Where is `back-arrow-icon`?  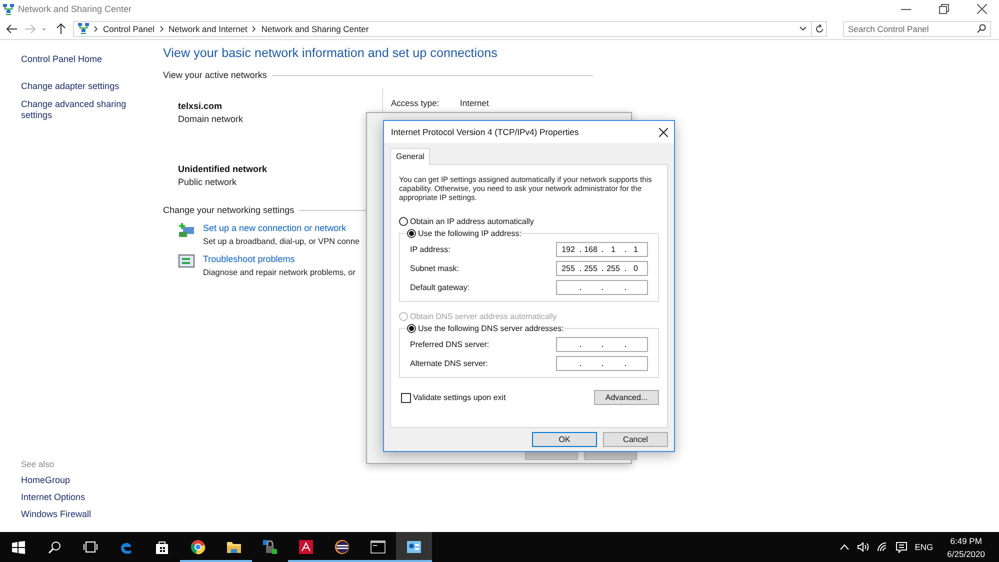
back-arrow-icon is located at coordinates (12, 28).